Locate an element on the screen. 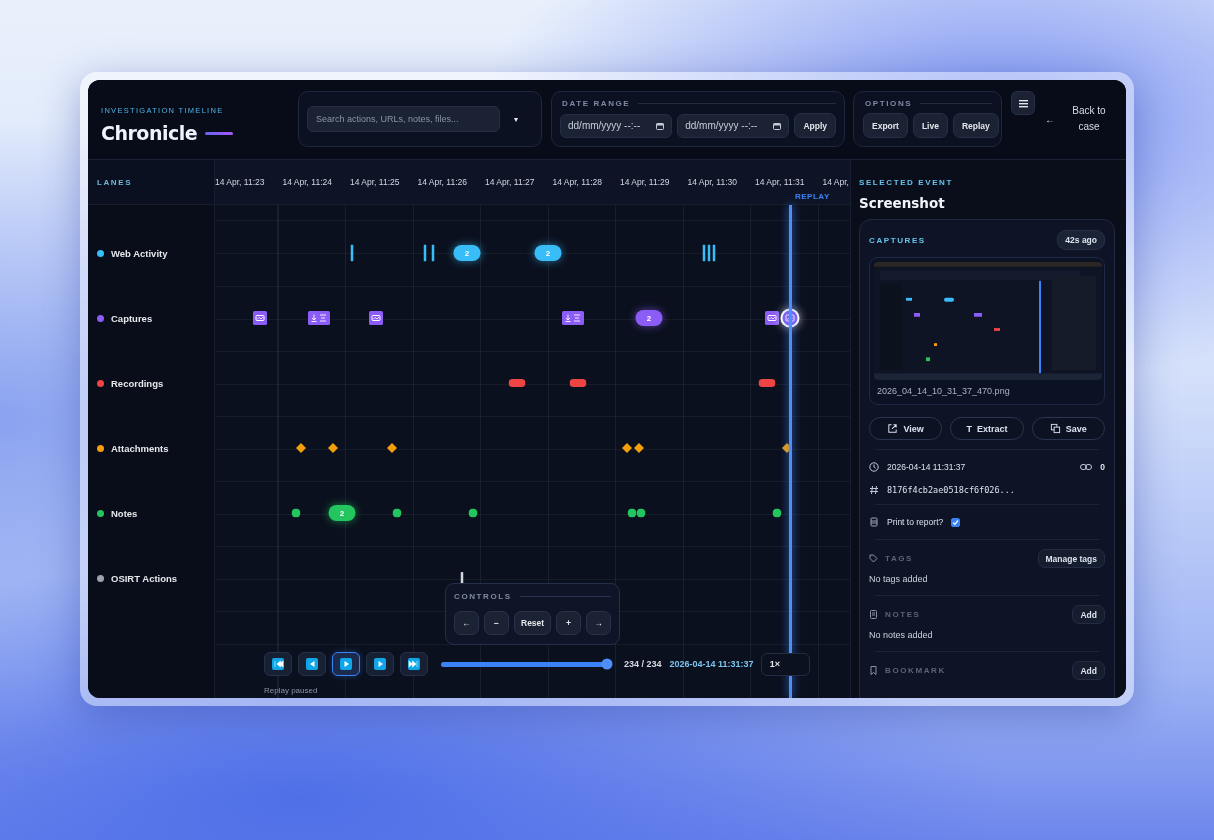 The width and height of the screenshot is (1214, 840). add-note-button: Add is located at coordinates (1088, 614).